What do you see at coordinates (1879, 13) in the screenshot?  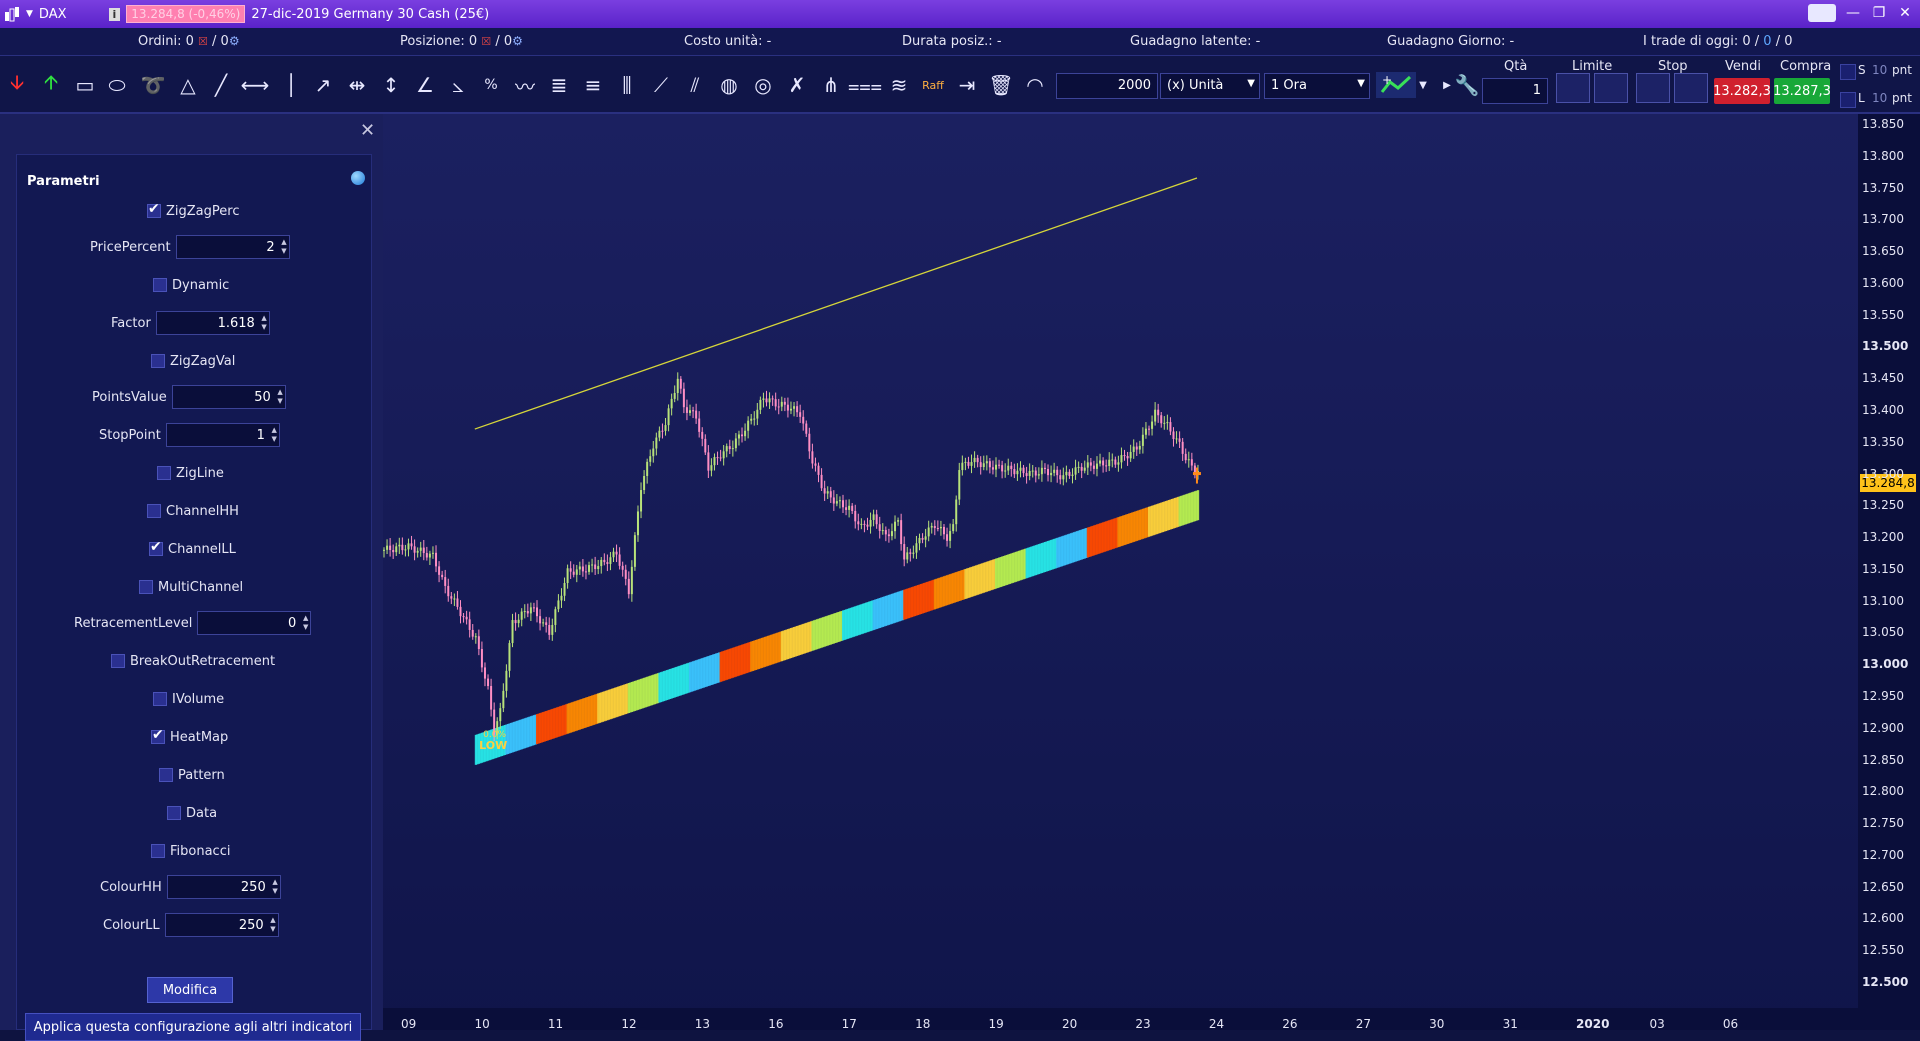 I see `restore-button: ❐` at bounding box center [1879, 13].